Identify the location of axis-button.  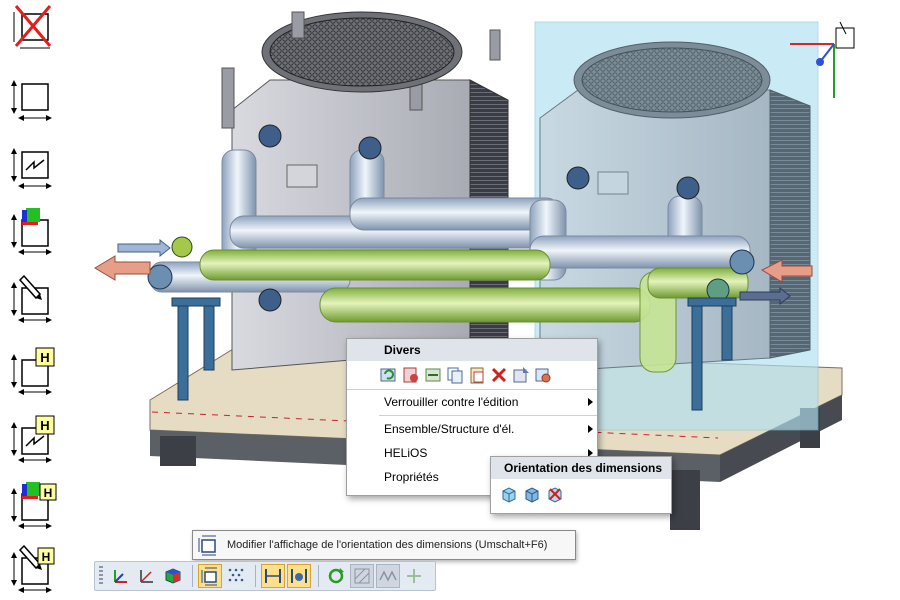
(147, 576).